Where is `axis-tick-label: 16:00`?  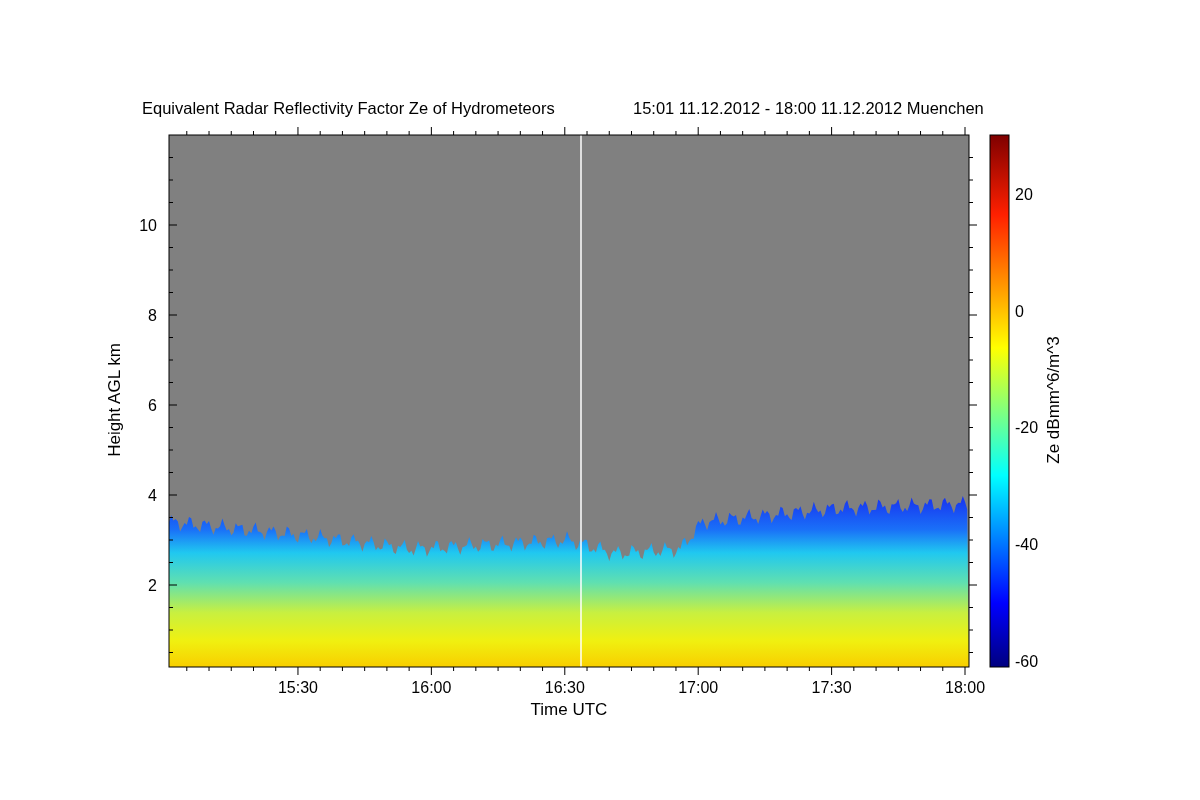 axis-tick-label: 16:00 is located at coordinates (431, 687).